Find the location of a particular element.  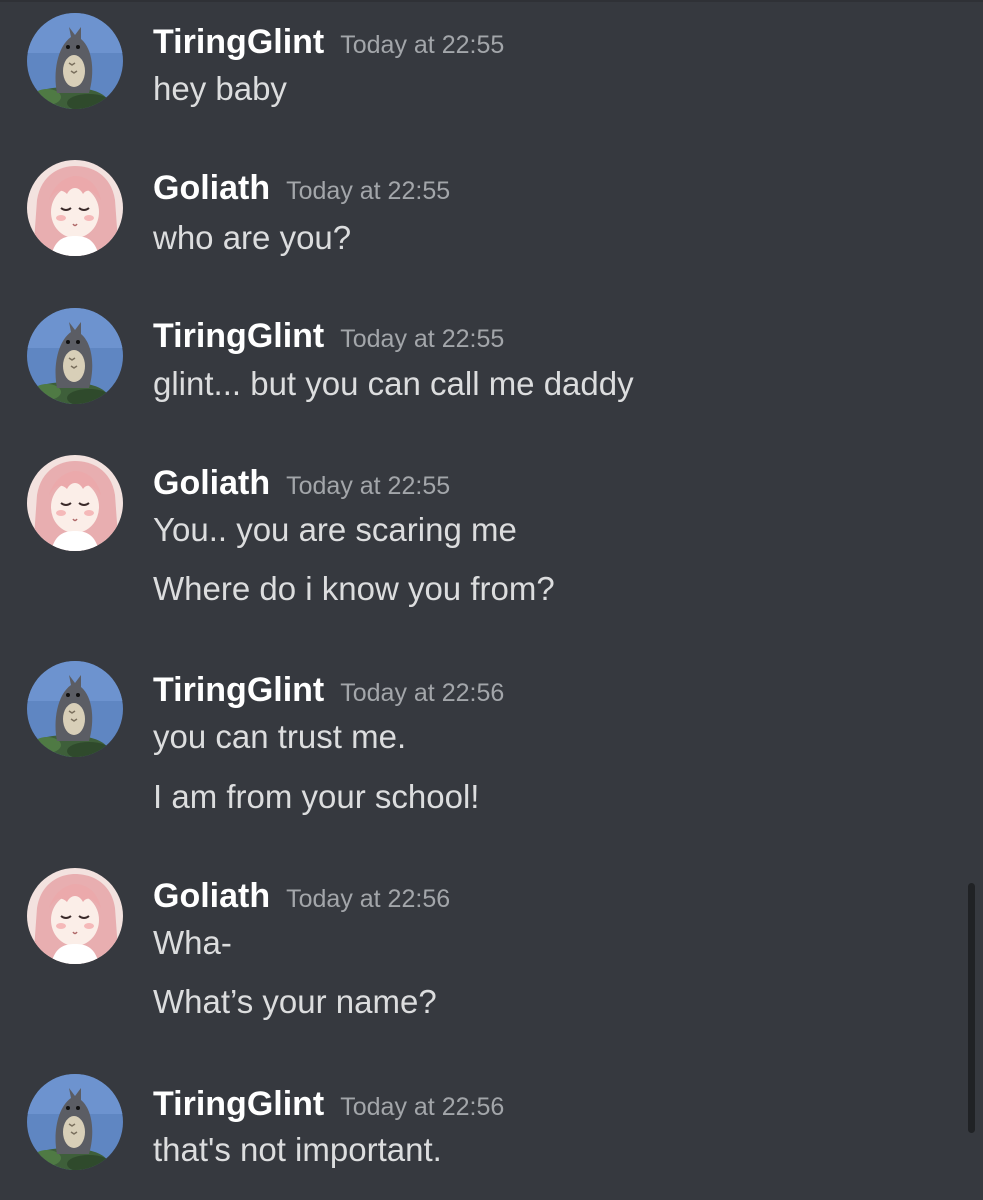

scrollbar-thumb is located at coordinates (971, 1008).